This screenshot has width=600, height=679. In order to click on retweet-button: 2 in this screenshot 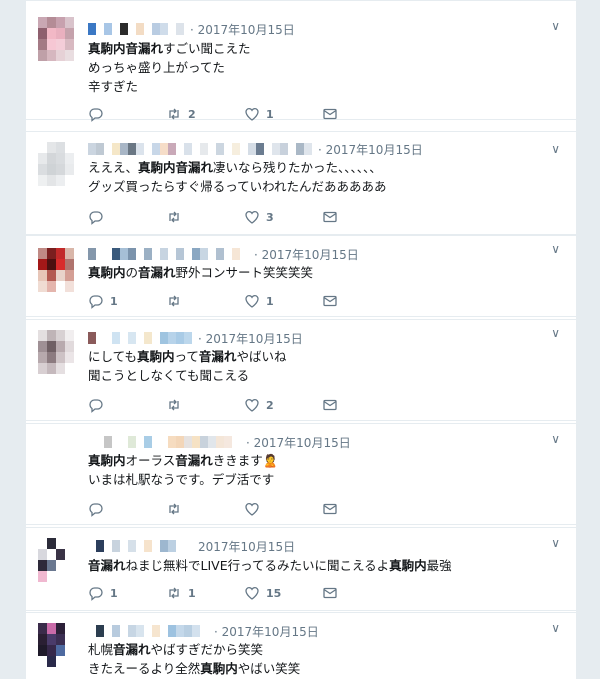, I will do `click(205, 114)`.